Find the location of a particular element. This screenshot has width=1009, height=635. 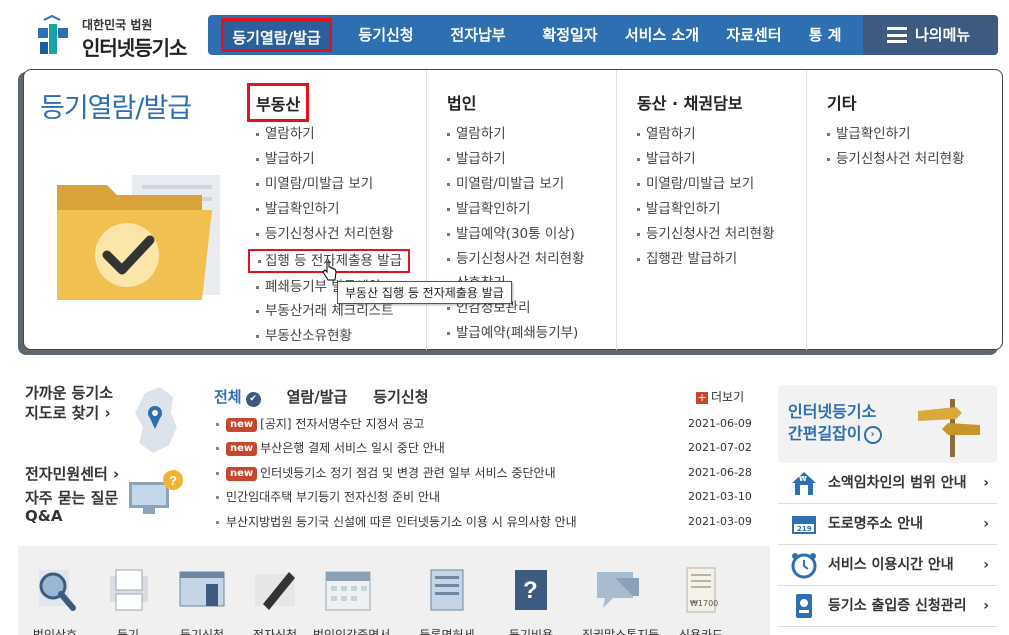

korea-map-icon is located at coordinates (156, 420).